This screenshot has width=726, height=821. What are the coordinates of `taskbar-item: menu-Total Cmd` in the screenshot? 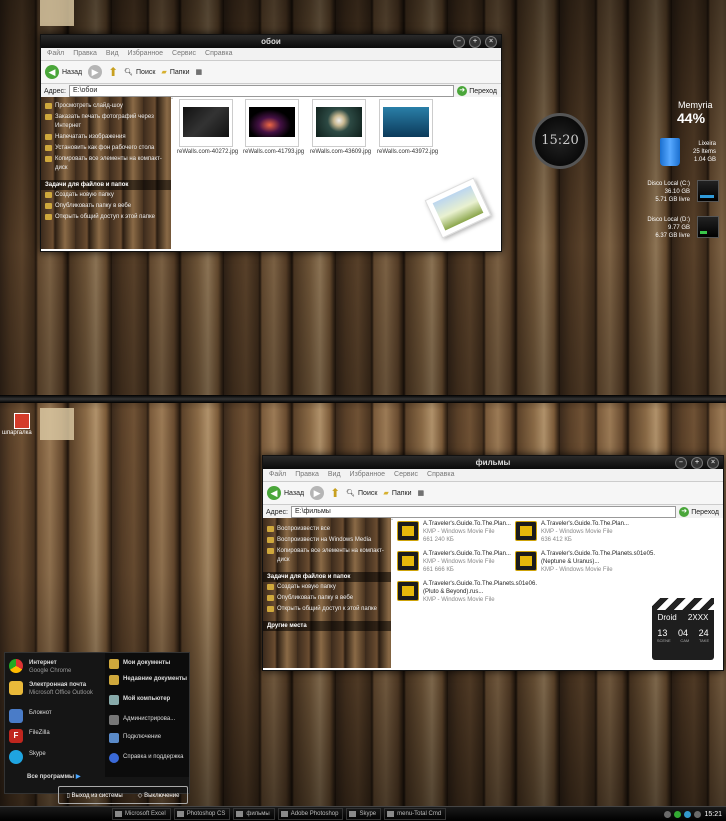 It's located at (415, 814).